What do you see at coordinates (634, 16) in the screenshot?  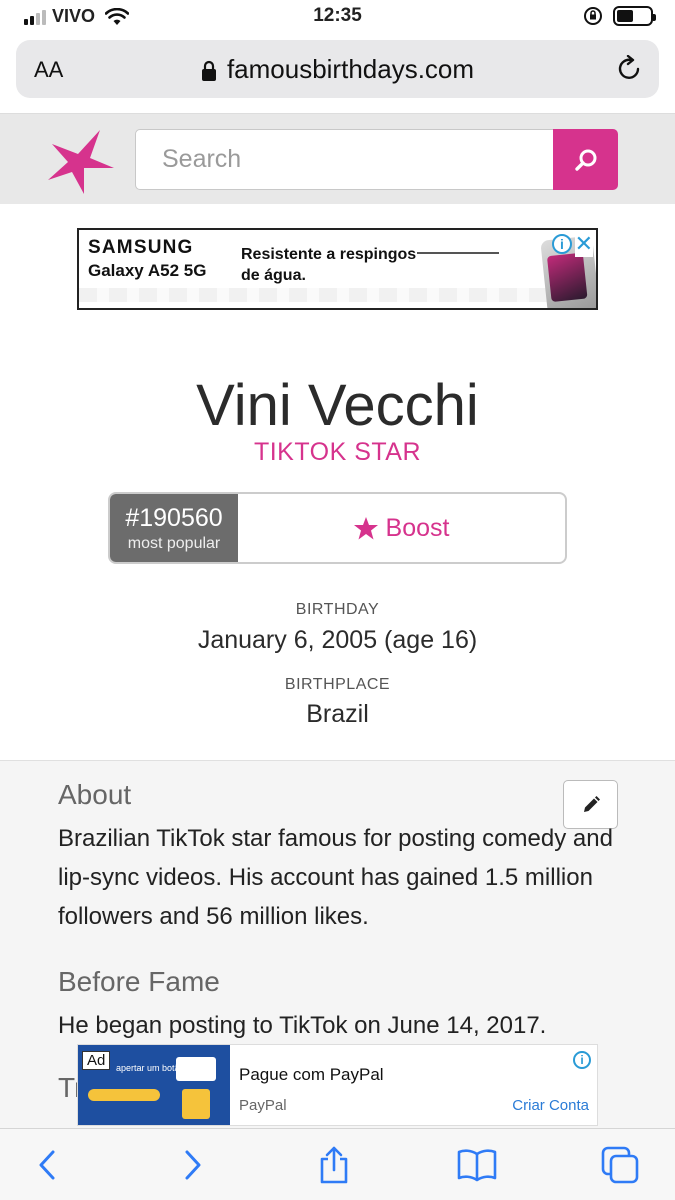 I see `battery-icon` at bounding box center [634, 16].